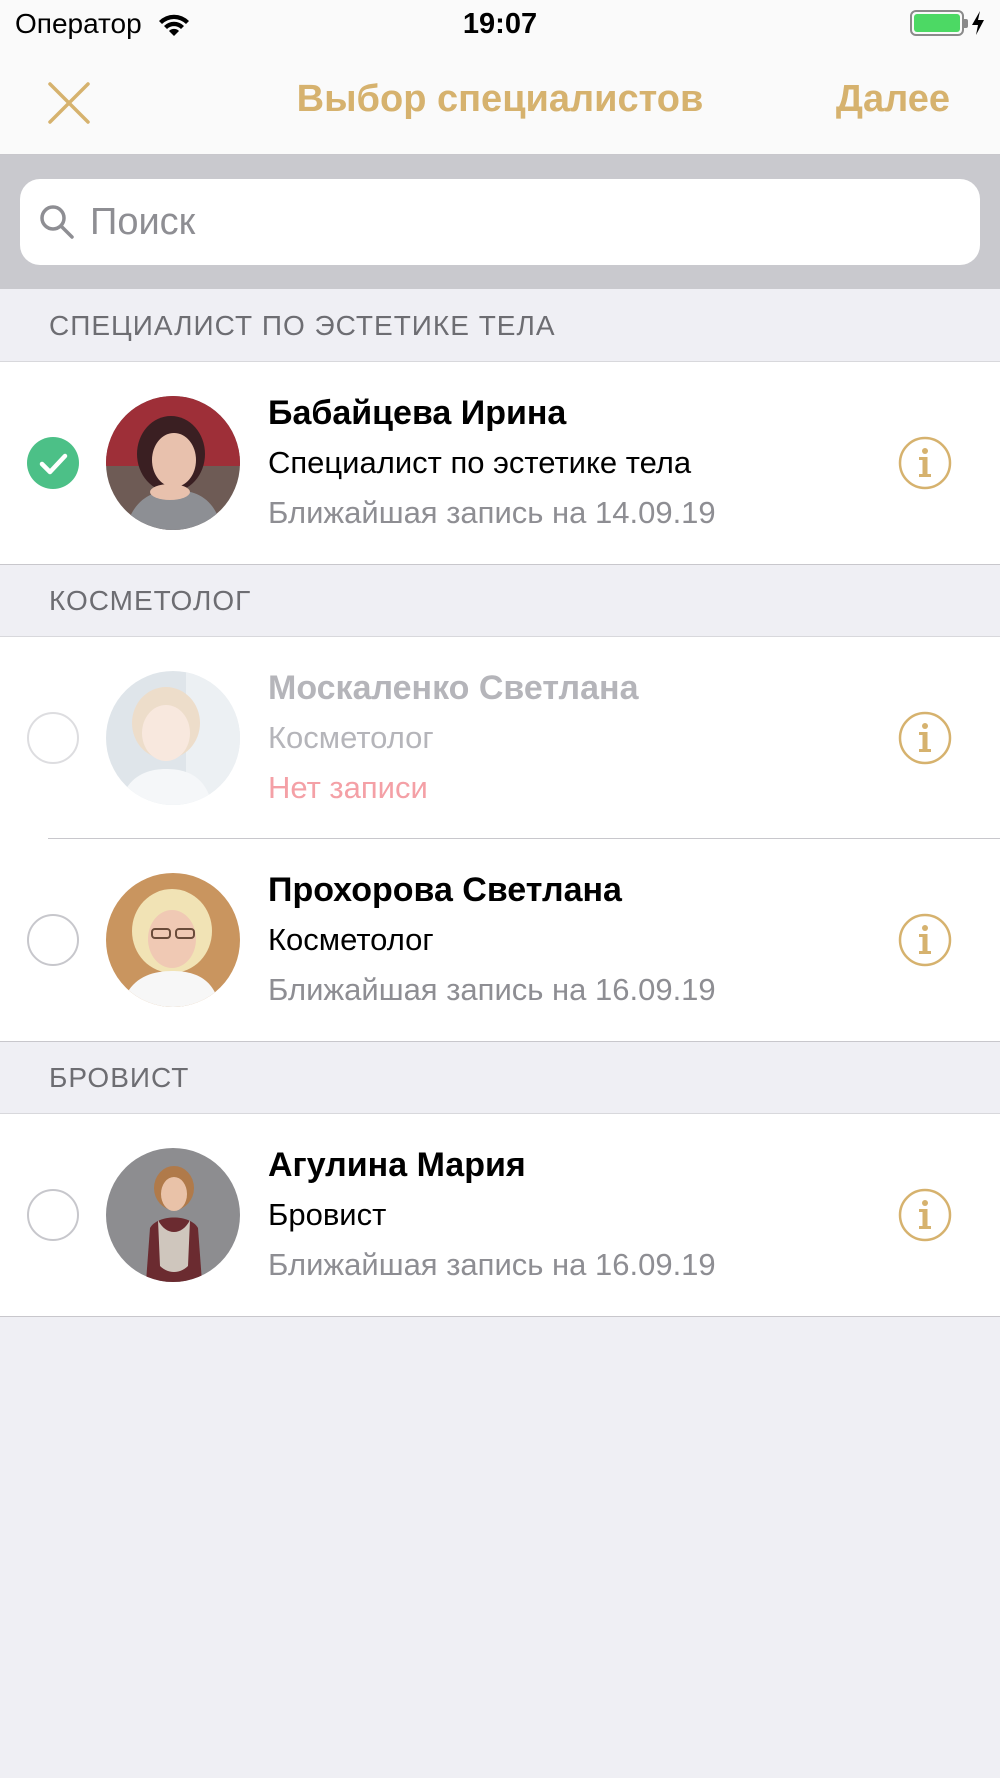 This screenshot has width=1000, height=1778. What do you see at coordinates (119, 1077) in the screenshot?
I see `section-title: БРОВИСТ` at bounding box center [119, 1077].